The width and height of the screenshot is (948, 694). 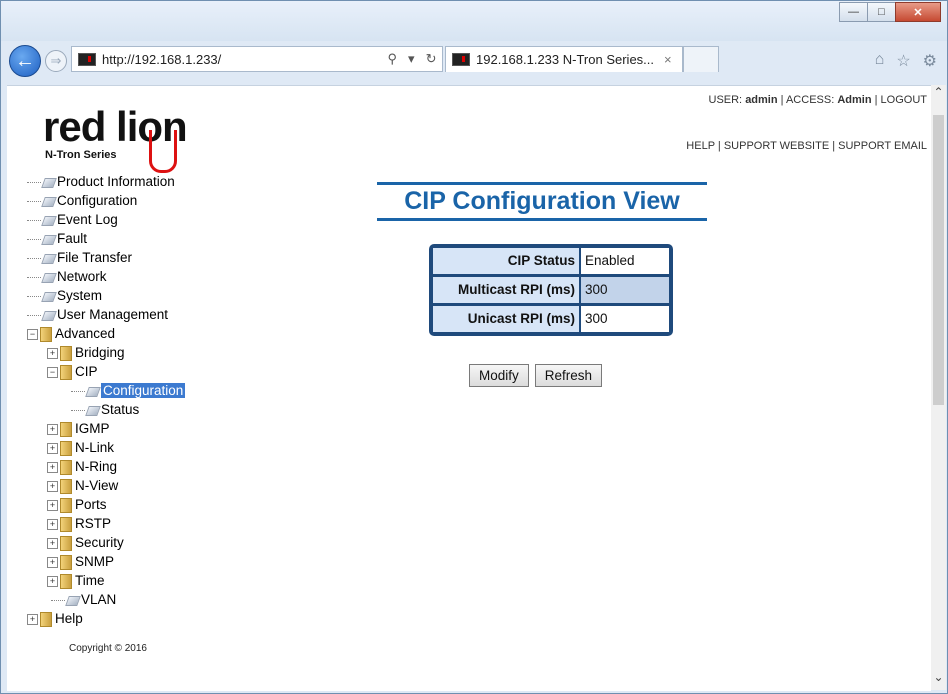 What do you see at coordinates (938, 680) in the screenshot?
I see `scroll-down-icon: ⌄` at bounding box center [938, 680].